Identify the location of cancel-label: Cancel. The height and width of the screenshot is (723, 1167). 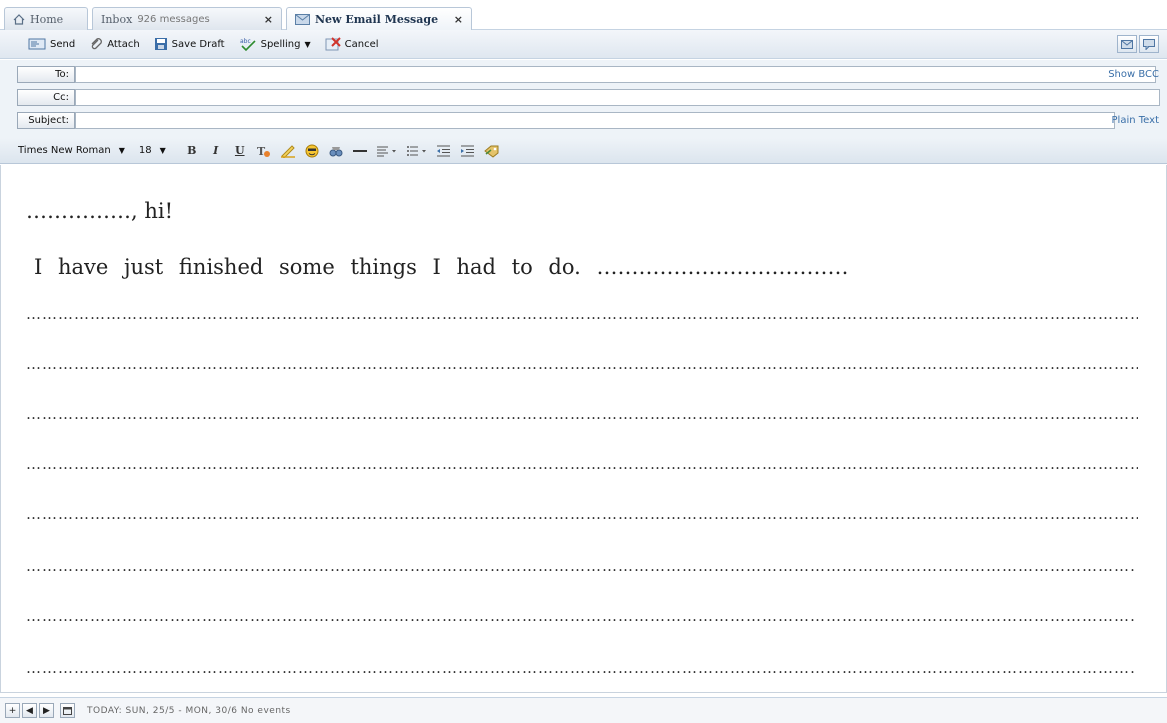
(361, 44).